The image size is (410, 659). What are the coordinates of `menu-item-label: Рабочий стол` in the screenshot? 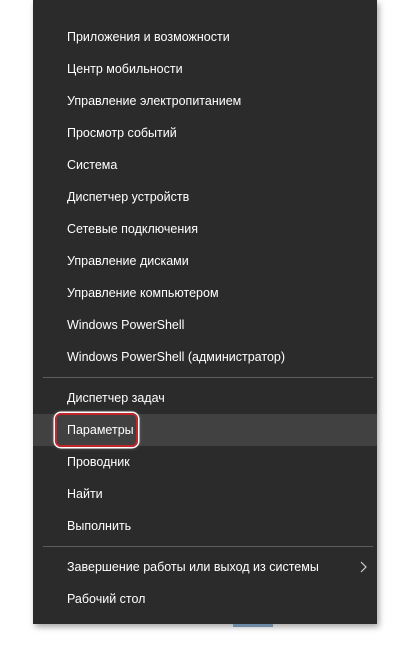 It's located at (106, 599).